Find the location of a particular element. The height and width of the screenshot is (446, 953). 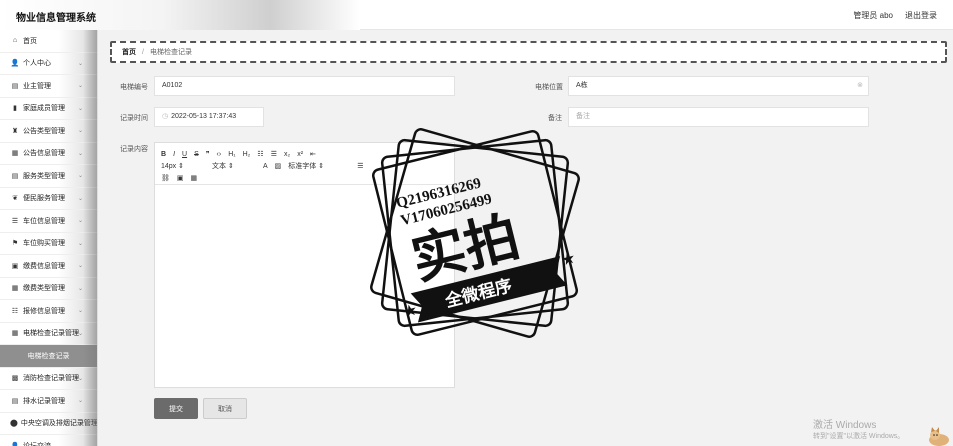

windows-activation-notice: 激活 Windows 转到"设置"以激活 Windows。 is located at coordinates (858, 431).